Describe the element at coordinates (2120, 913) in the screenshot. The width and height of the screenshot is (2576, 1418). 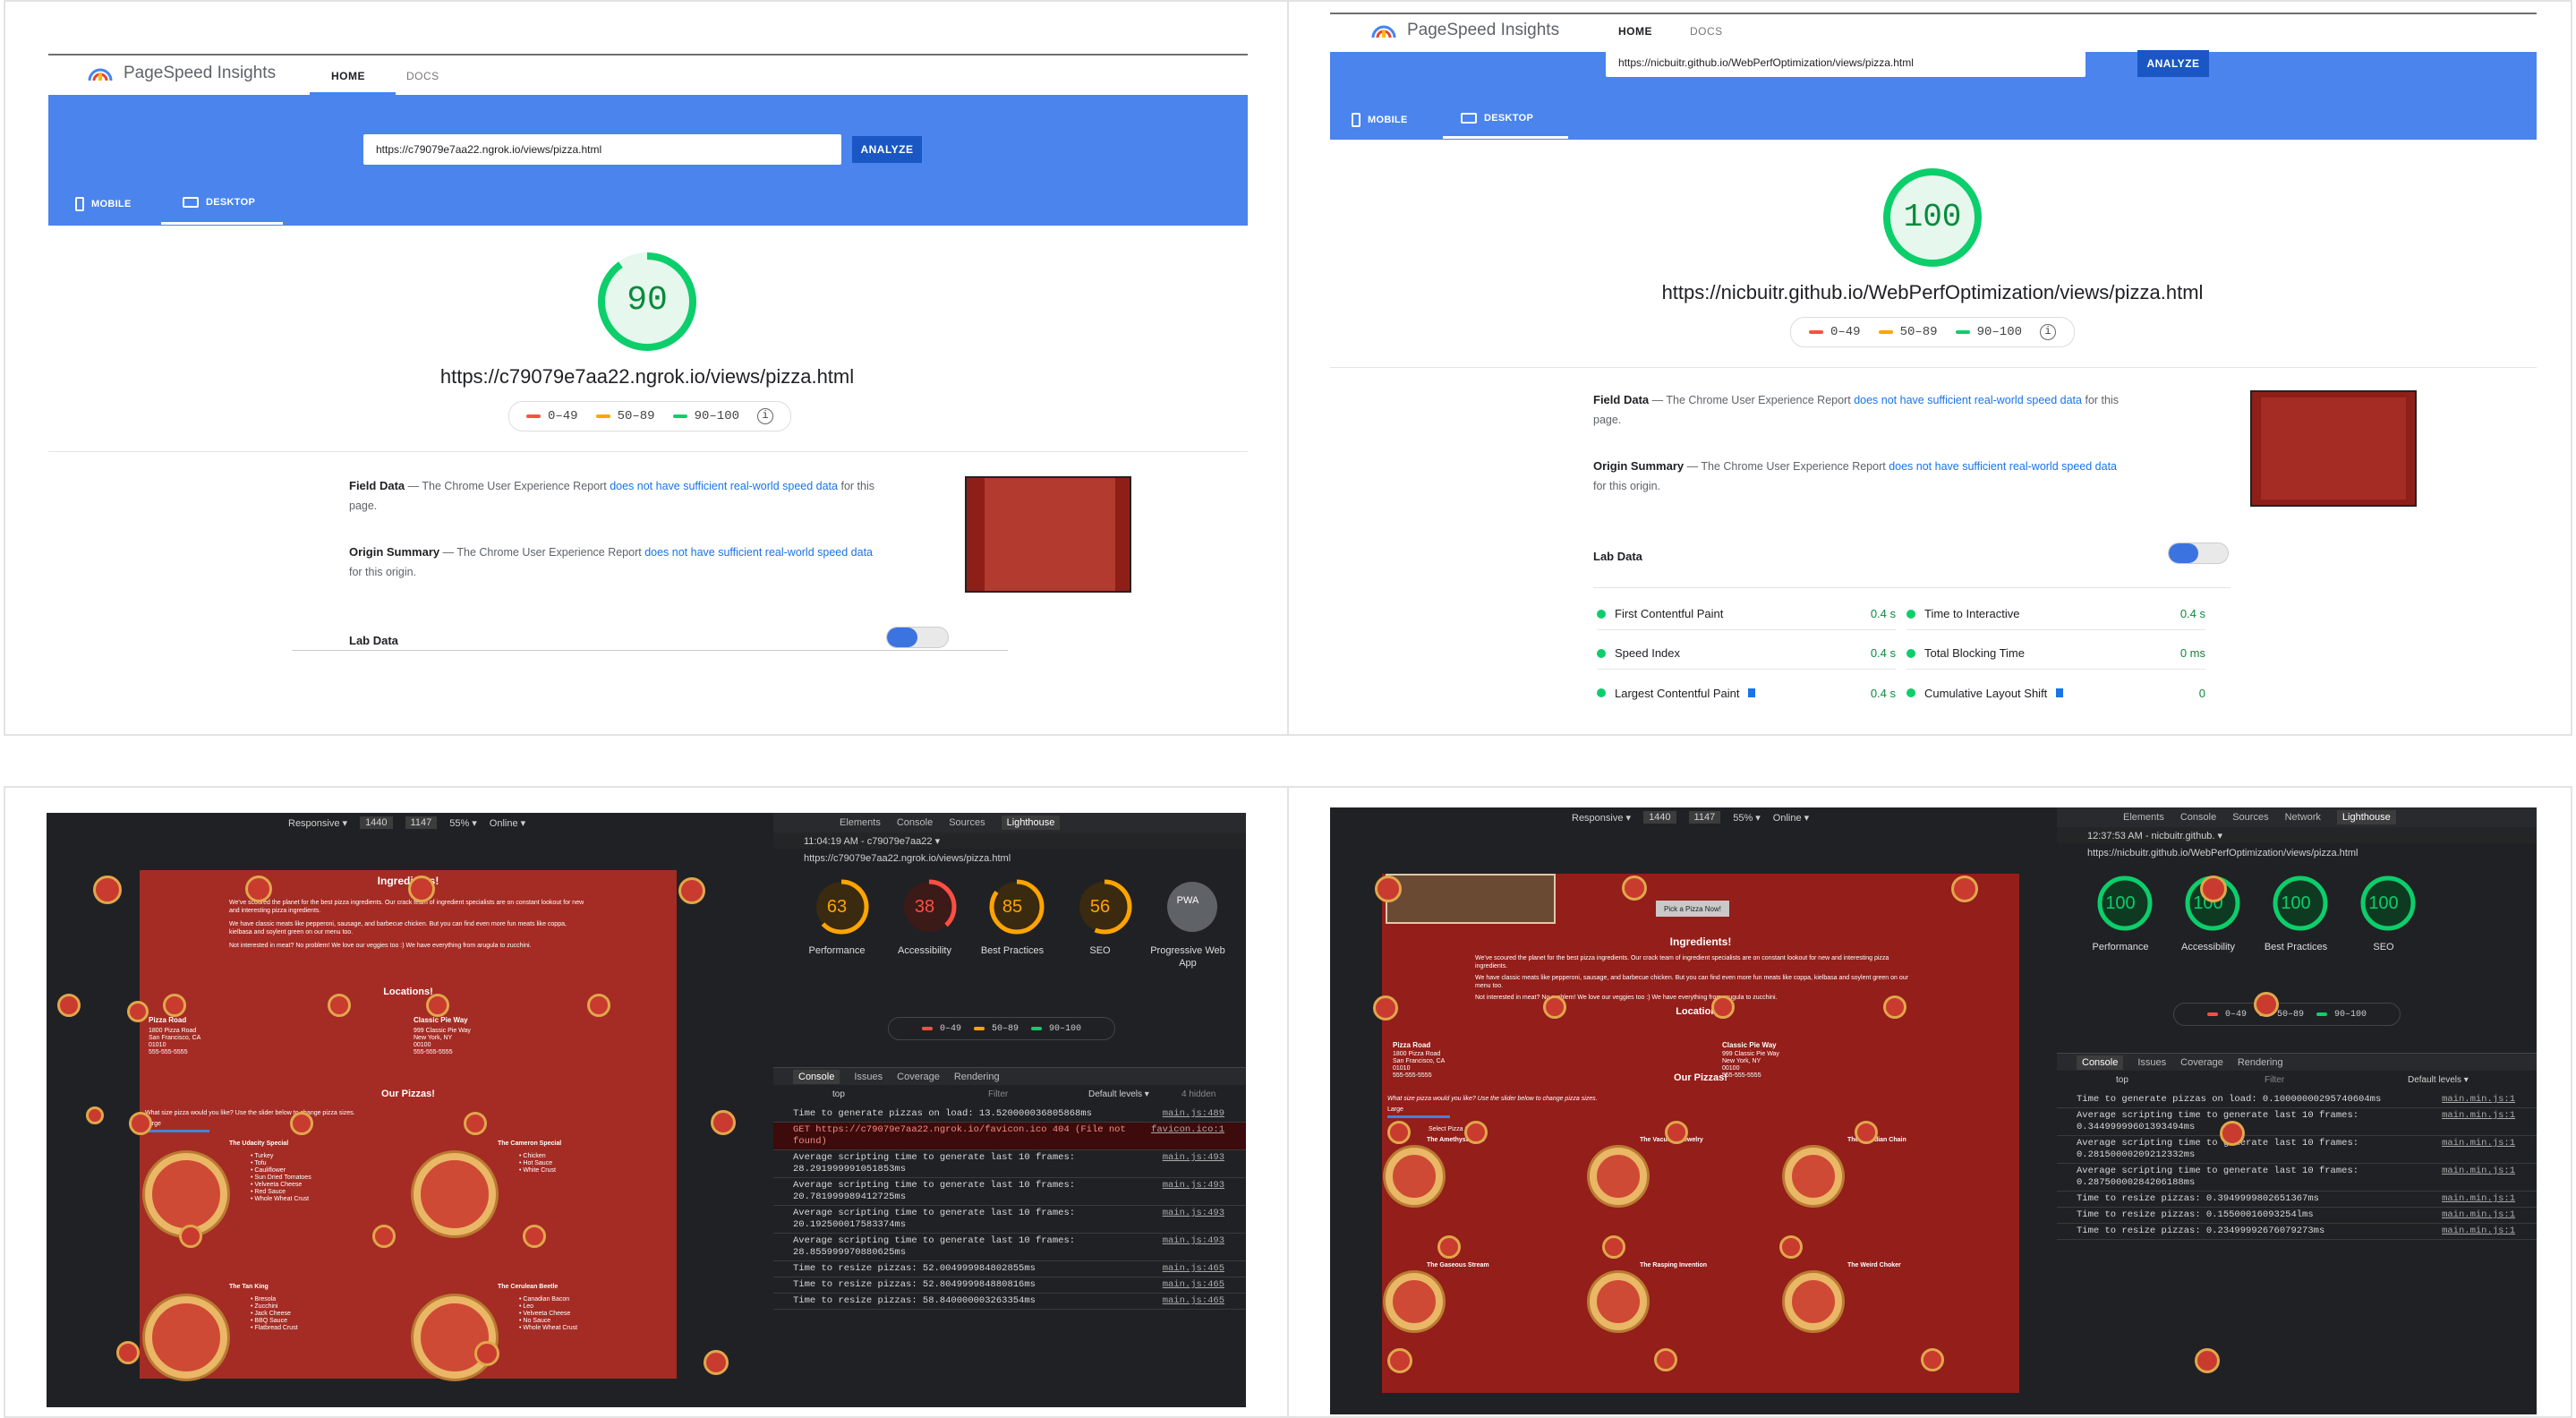
I see `lighthouse-gauge: 100 Performance` at that location.